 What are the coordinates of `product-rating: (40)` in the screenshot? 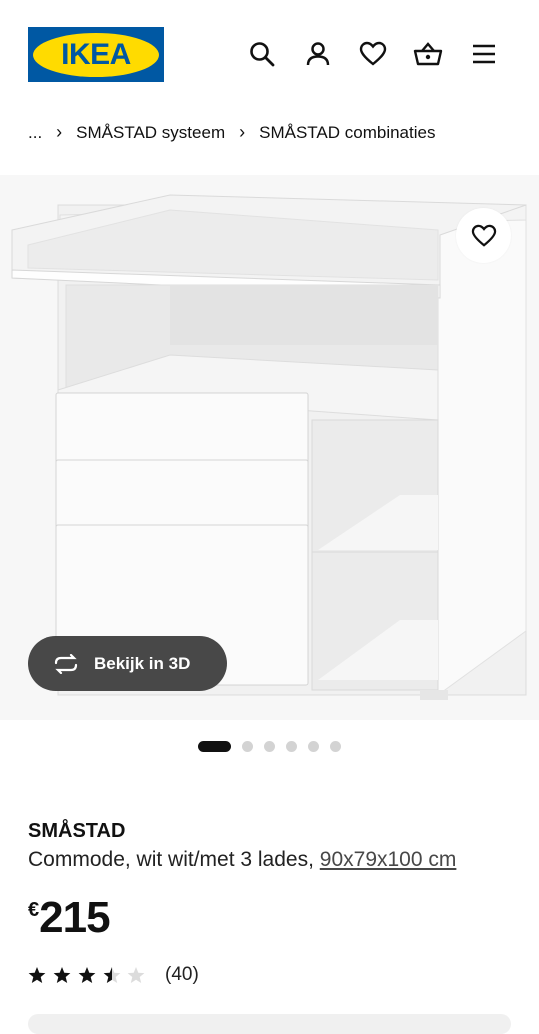 It's located at (113, 975).